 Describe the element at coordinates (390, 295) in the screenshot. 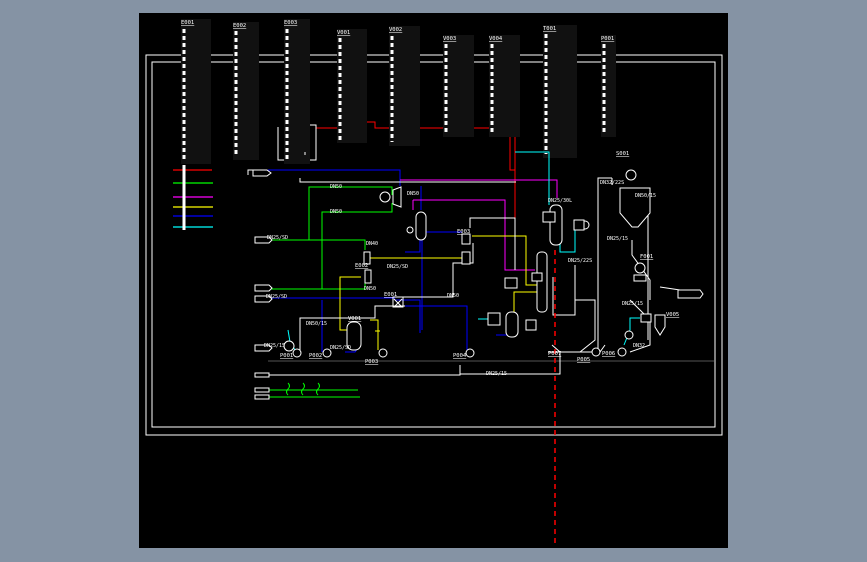

I see `tag-e001: E001` at that location.